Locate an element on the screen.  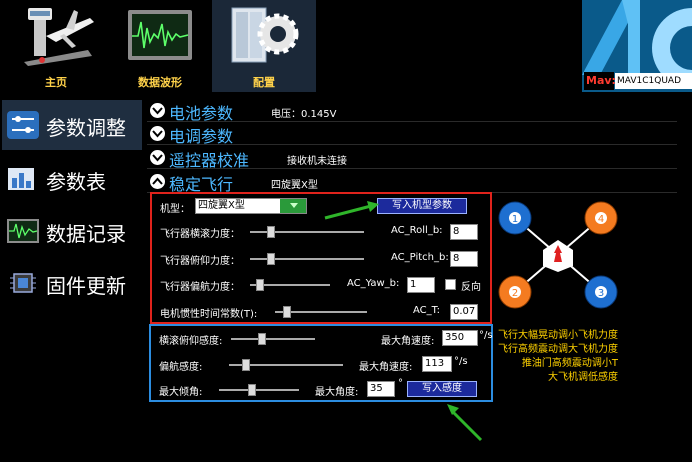
tuning-note: 大飞机调低感度 is located at coordinates (583, 377).